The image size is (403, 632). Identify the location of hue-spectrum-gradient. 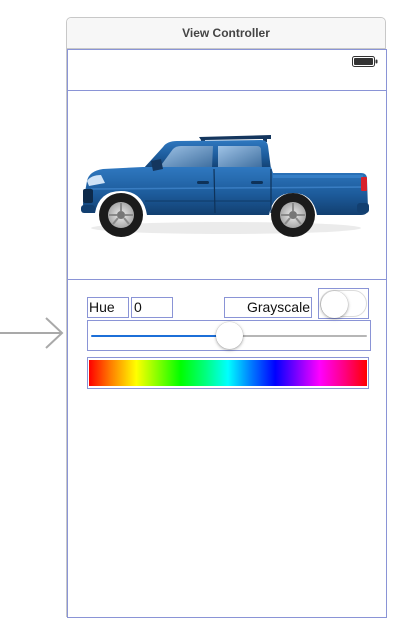
(228, 373).